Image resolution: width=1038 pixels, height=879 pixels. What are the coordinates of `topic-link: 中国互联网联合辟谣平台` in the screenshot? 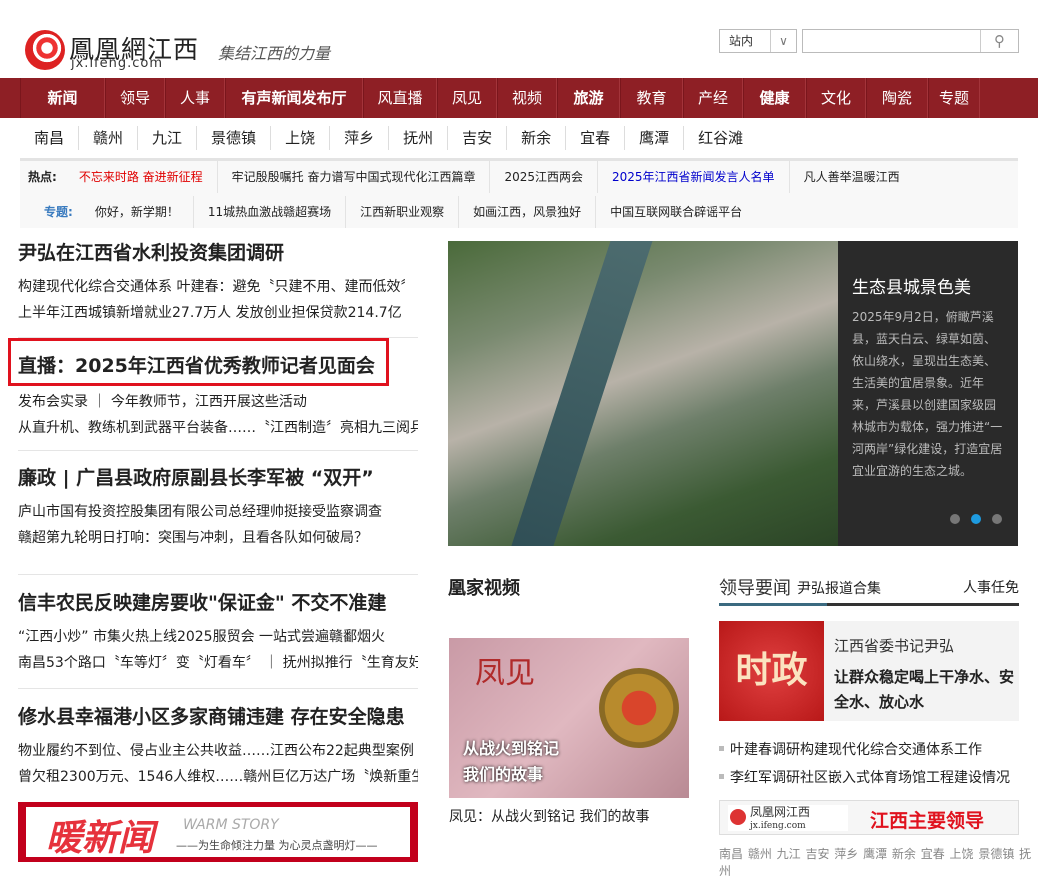 It's located at (675, 212).